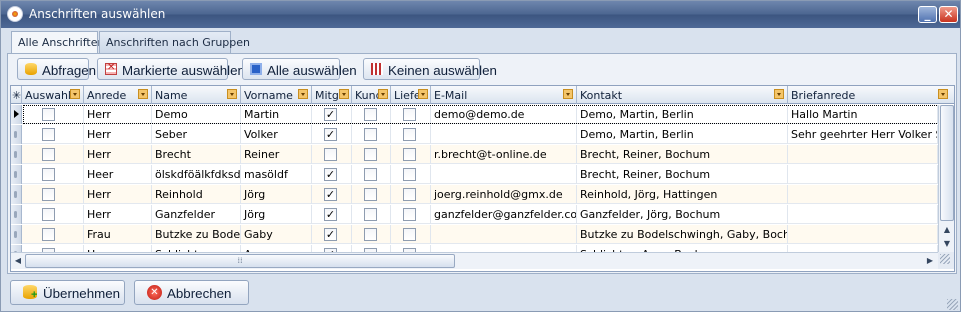 The width and height of the screenshot is (961, 312). Describe the element at coordinates (196, 234) in the screenshot. I see `cell-name: Butzke zu Bodelsc` at that location.